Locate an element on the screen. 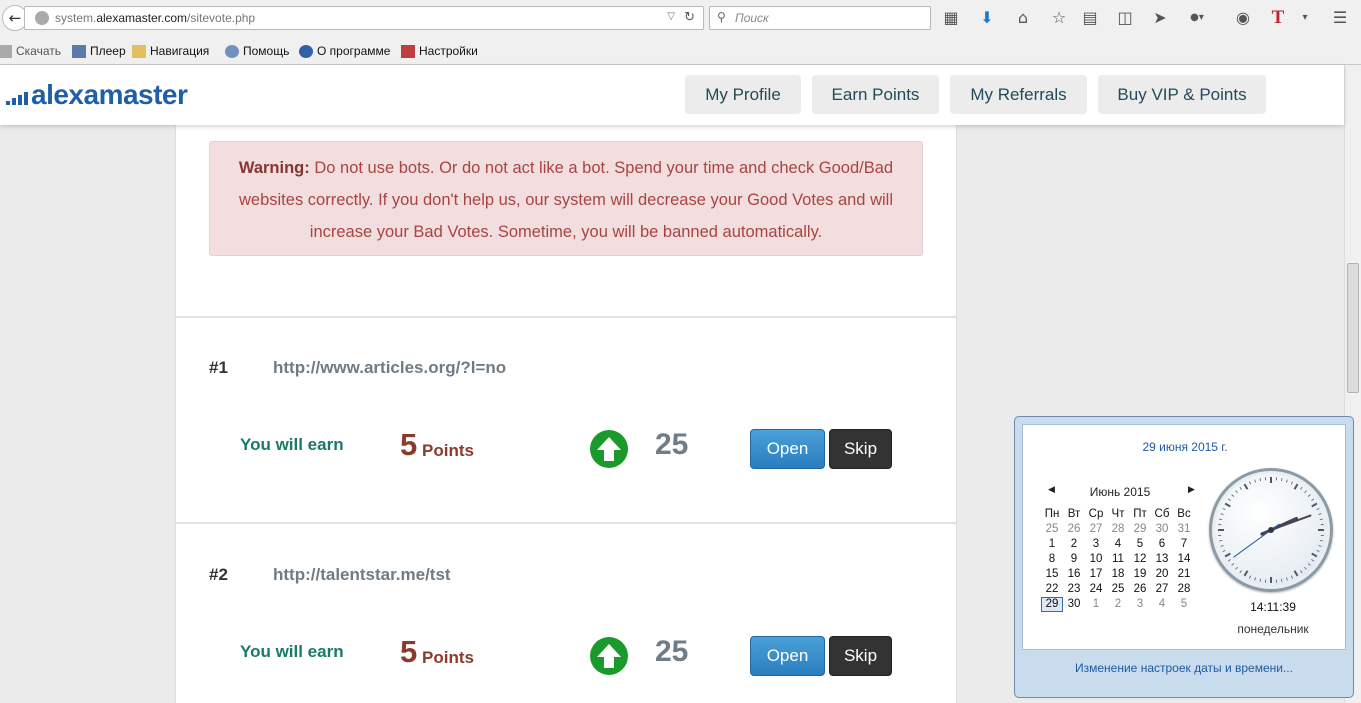 This screenshot has width=1361, height=703. addon-icon: ▦ is located at coordinates (951, 18).